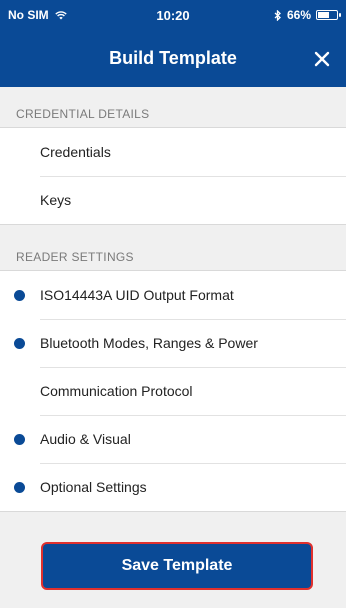 The height and width of the screenshot is (608, 346). I want to click on status-right-group: 66%, so click(307, 15).